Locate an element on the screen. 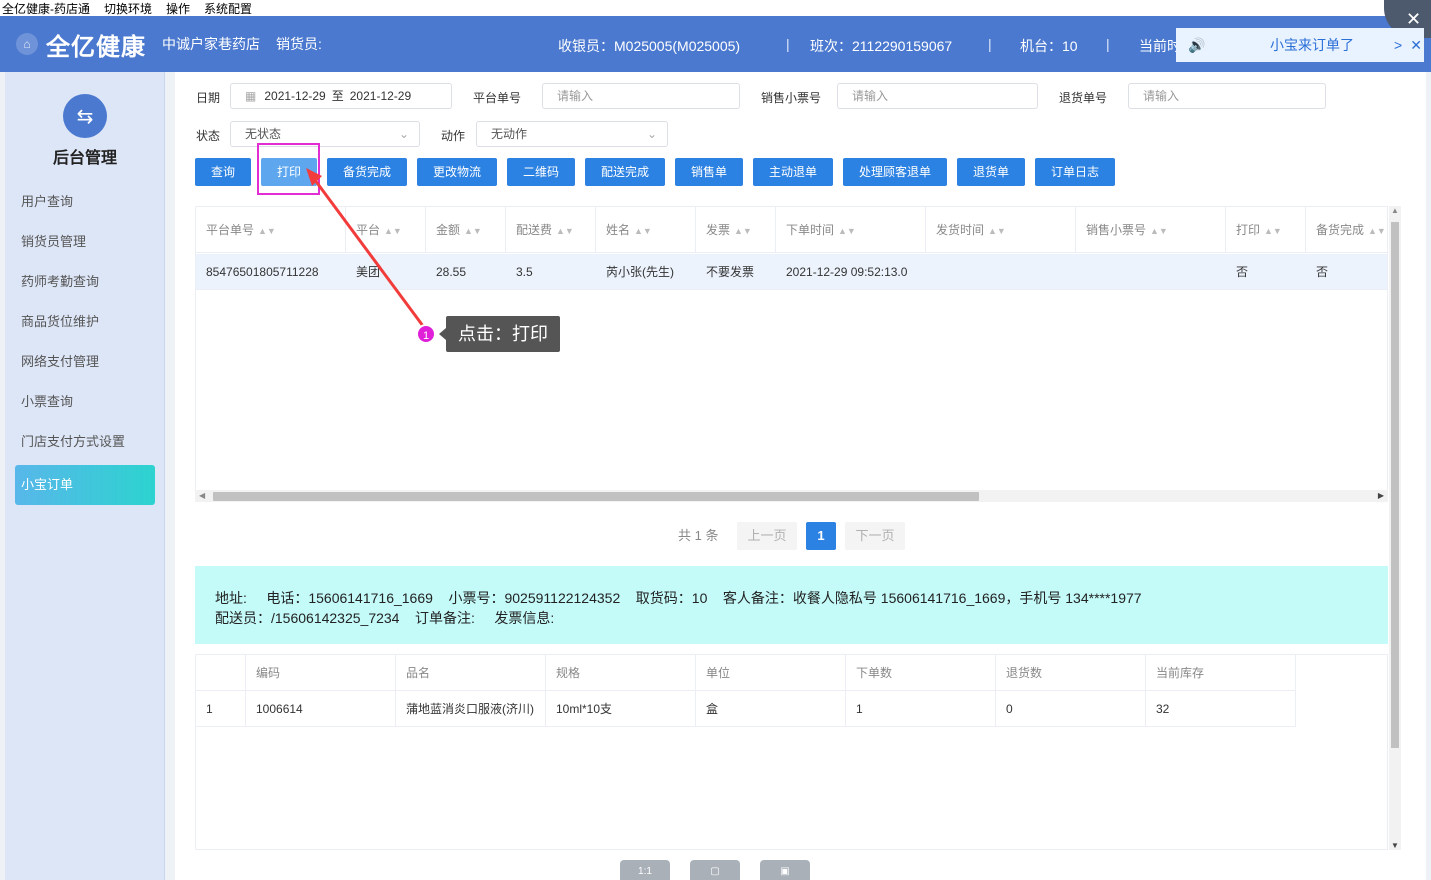 The height and width of the screenshot is (880, 1431). next-page-button: 下一页 is located at coordinates (875, 536).